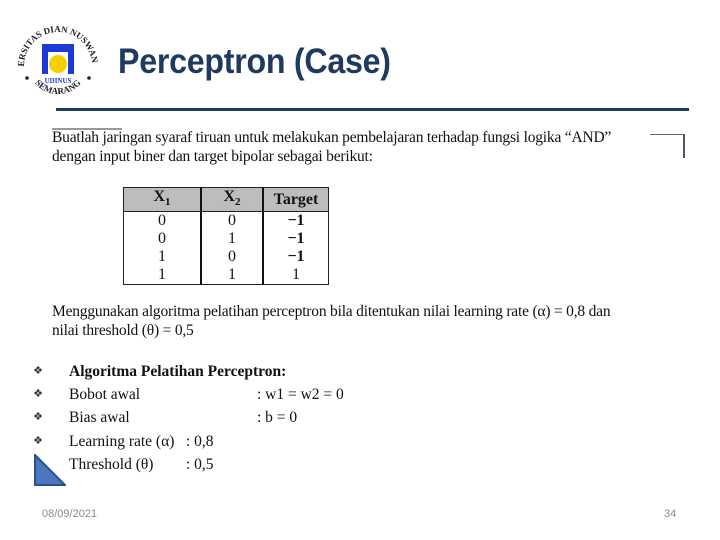 This screenshot has height=540, width=720. What do you see at coordinates (70, 514) in the screenshot?
I see `footer-date: 08/09/2021` at bounding box center [70, 514].